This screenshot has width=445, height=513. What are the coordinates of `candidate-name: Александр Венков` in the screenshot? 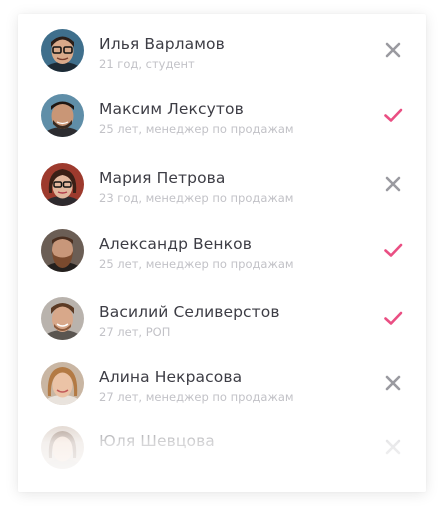 It's located at (175, 244).